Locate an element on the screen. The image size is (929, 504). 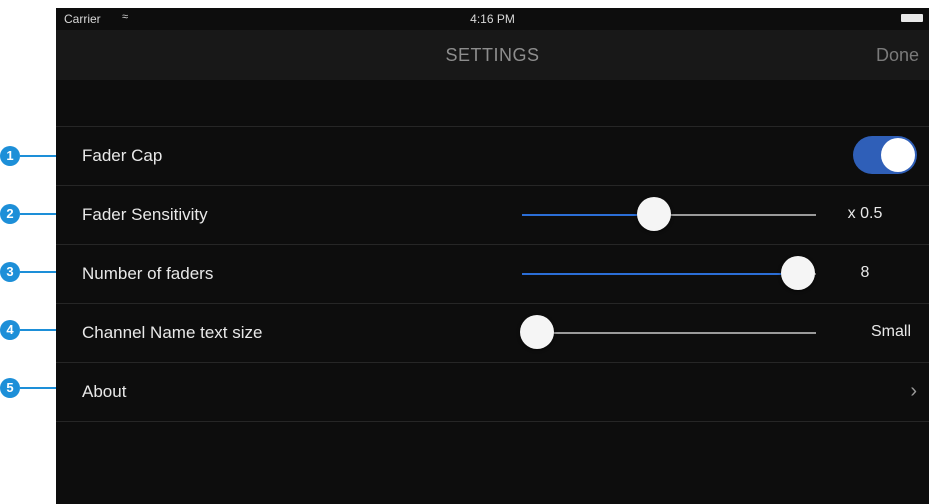
fader-sensitivity-slider is located at coordinates (669, 214).